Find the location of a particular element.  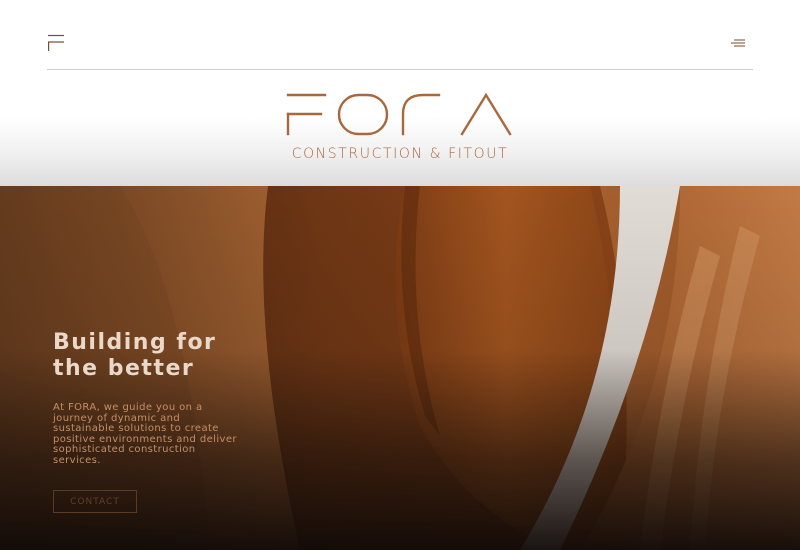

header-divider is located at coordinates (400, 69).